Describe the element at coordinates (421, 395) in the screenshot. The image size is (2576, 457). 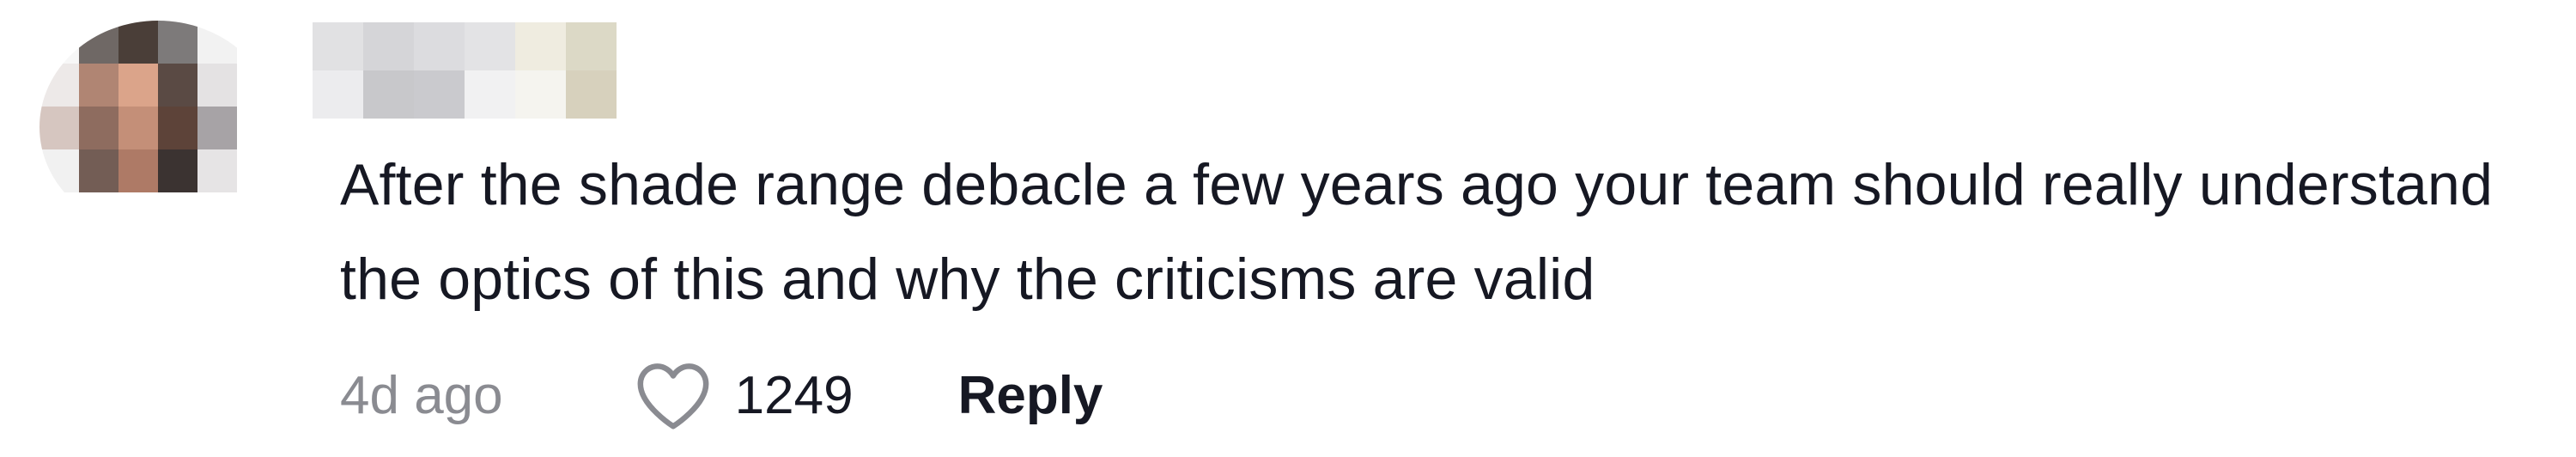
I see `timestamp: 4d ago` at that location.